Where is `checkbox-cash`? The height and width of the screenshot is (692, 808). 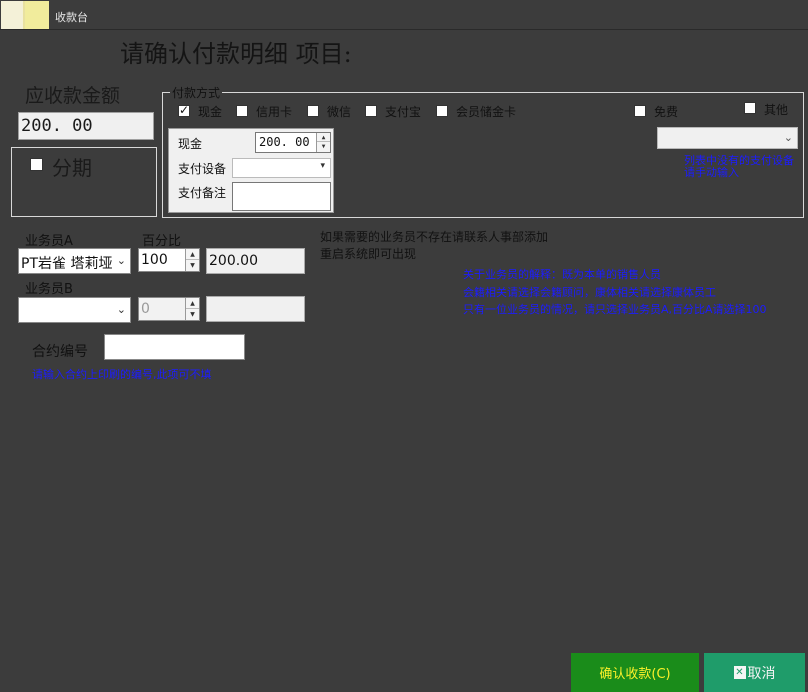
checkbox-cash is located at coordinates (184, 110).